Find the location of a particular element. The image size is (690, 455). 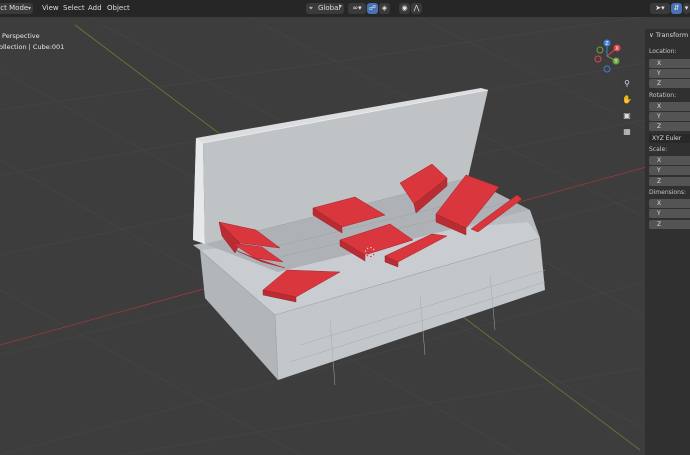

gizmo-neg-x-handle is located at coordinates (598, 59).